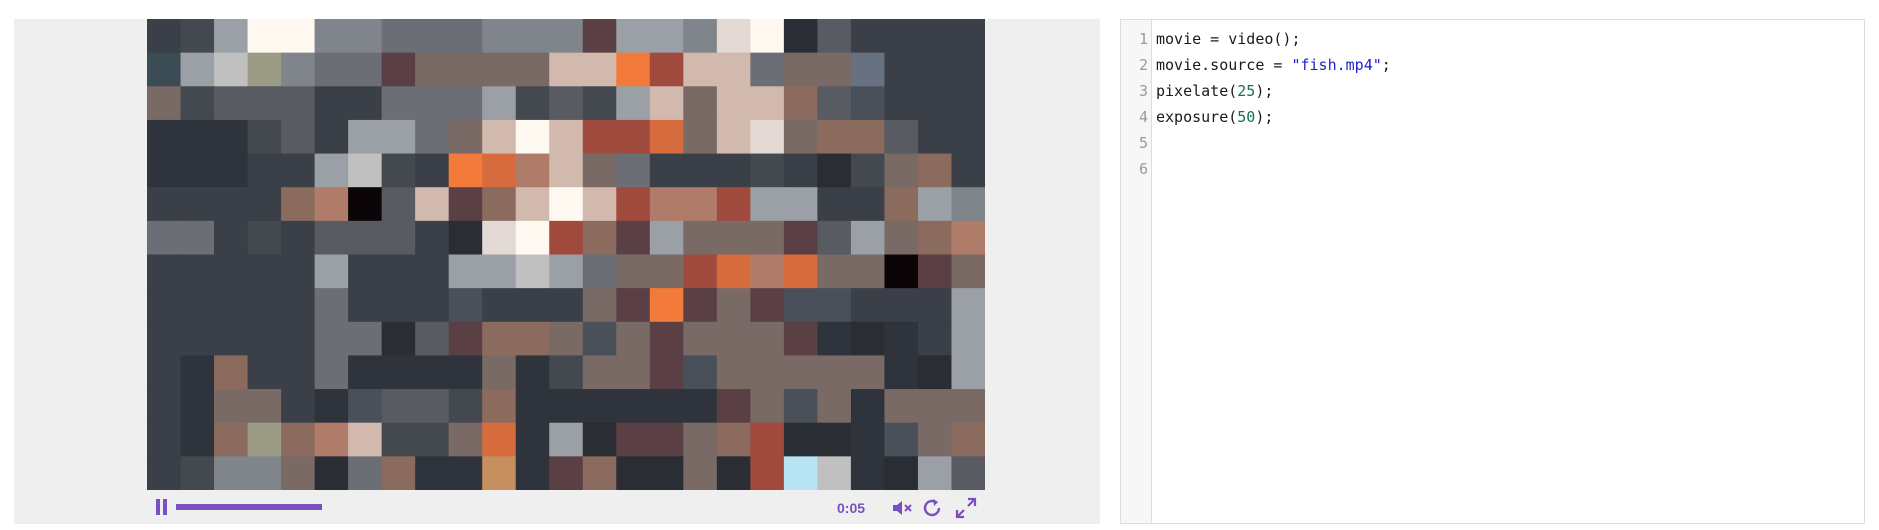 The image size is (1879, 530). What do you see at coordinates (1492, 39) in the screenshot?
I see `code-line: 1 movie = video();` at bounding box center [1492, 39].